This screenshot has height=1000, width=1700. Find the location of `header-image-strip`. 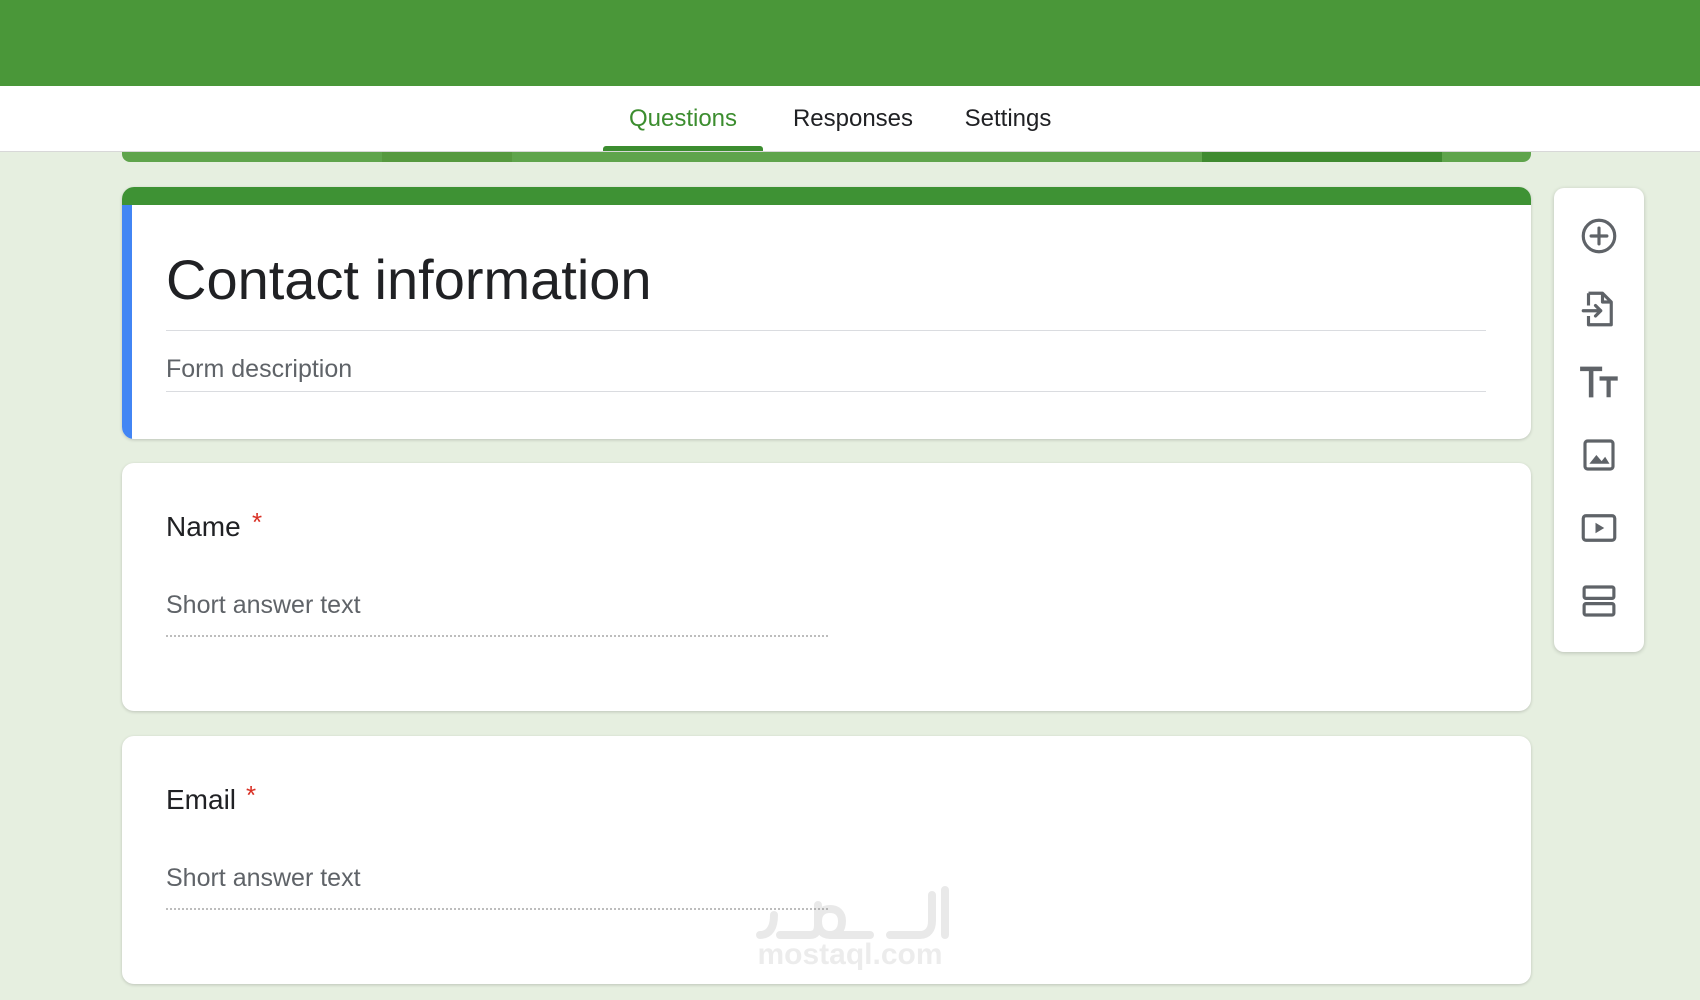

header-image-strip is located at coordinates (826, 157).